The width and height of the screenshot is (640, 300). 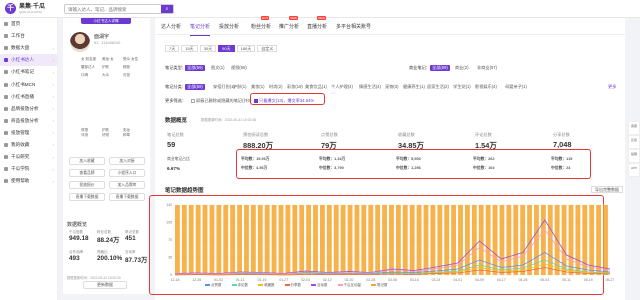 What do you see at coordinates (169, 205) in the screenshot?
I see `y-tick-label: 140` at bounding box center [169, 205].